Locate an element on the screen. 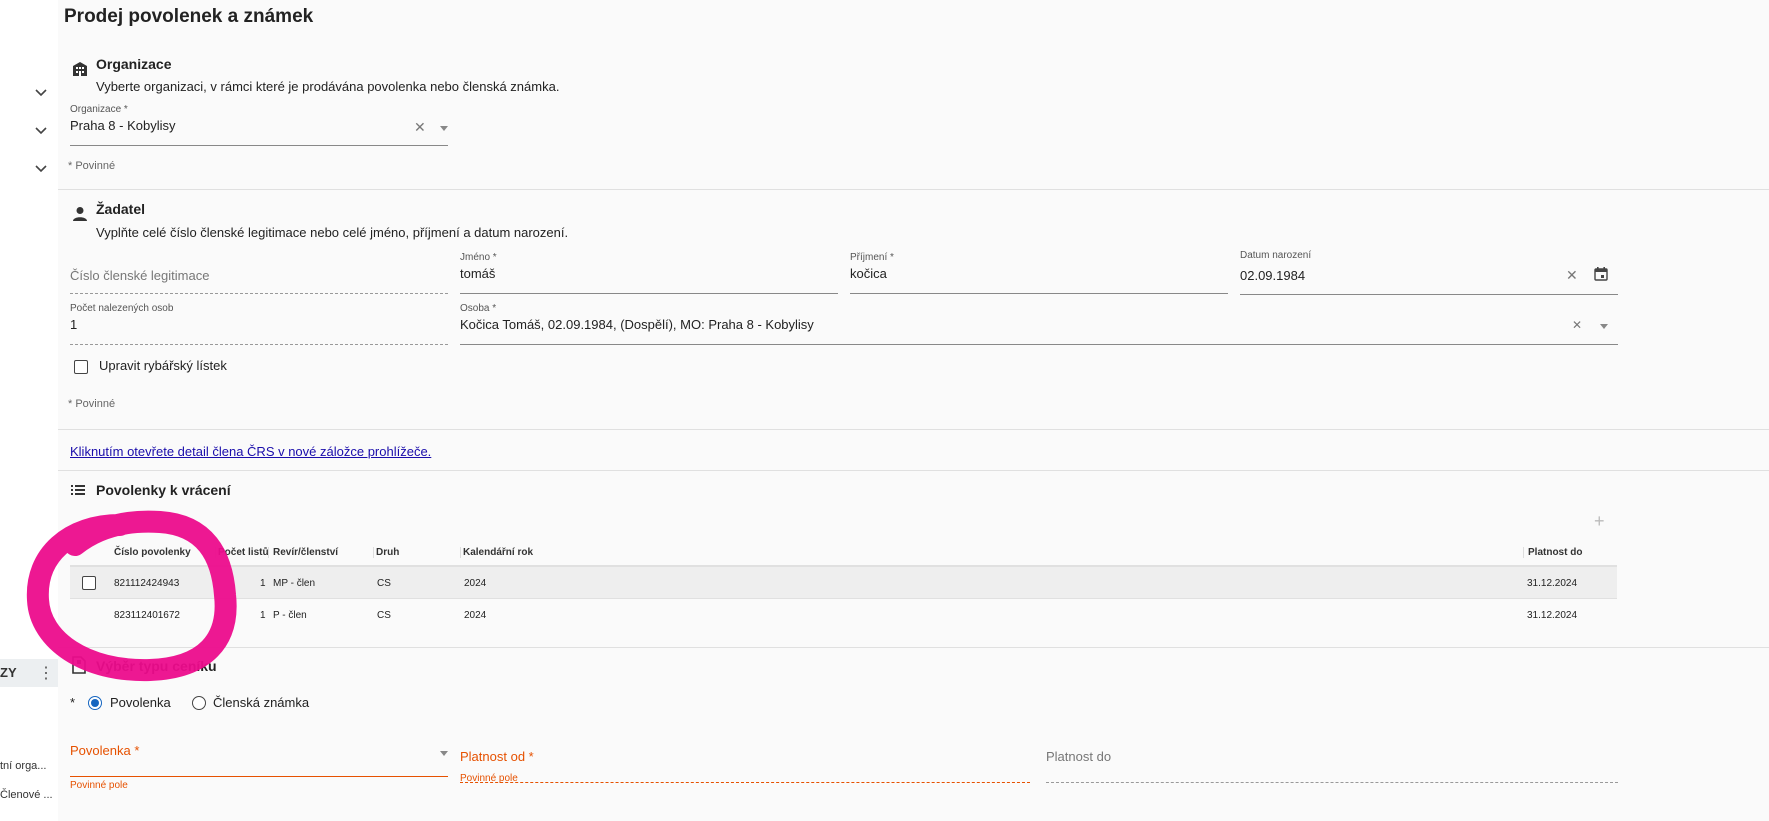  povolenka-select: Povolenka * is located at coordinates (259, 760).